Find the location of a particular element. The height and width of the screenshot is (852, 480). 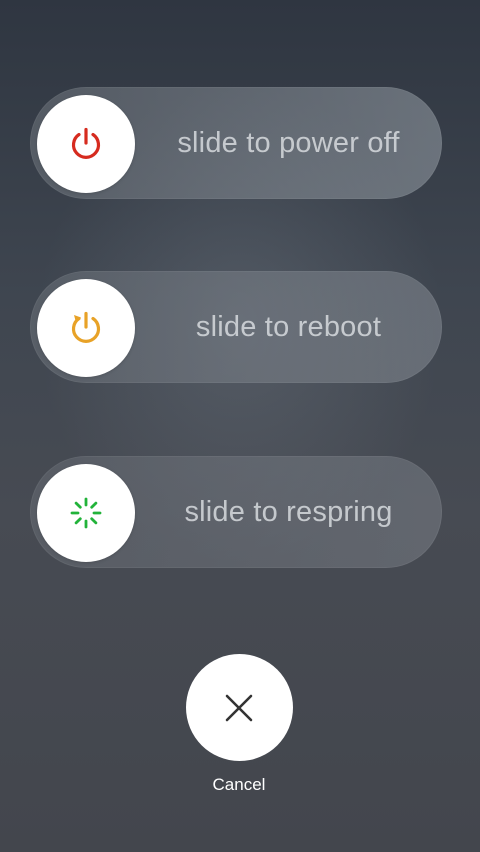

power-off-knob is located at coordinates (86, 144).